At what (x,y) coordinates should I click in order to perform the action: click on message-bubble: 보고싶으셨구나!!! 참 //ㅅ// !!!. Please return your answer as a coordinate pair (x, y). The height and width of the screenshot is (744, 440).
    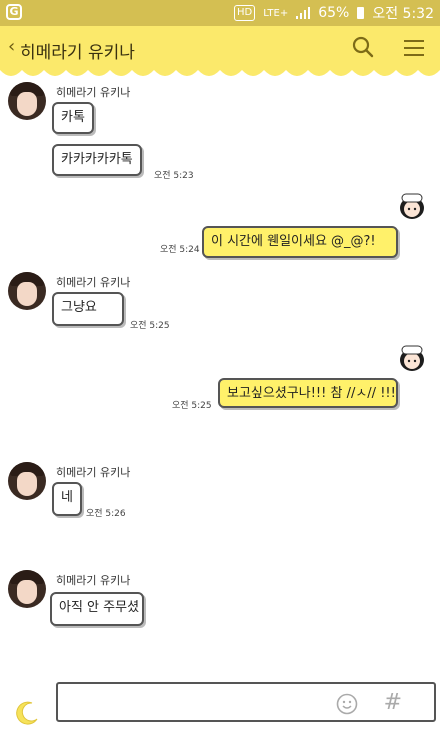
    Looking at the image, I should click on (308, 393).